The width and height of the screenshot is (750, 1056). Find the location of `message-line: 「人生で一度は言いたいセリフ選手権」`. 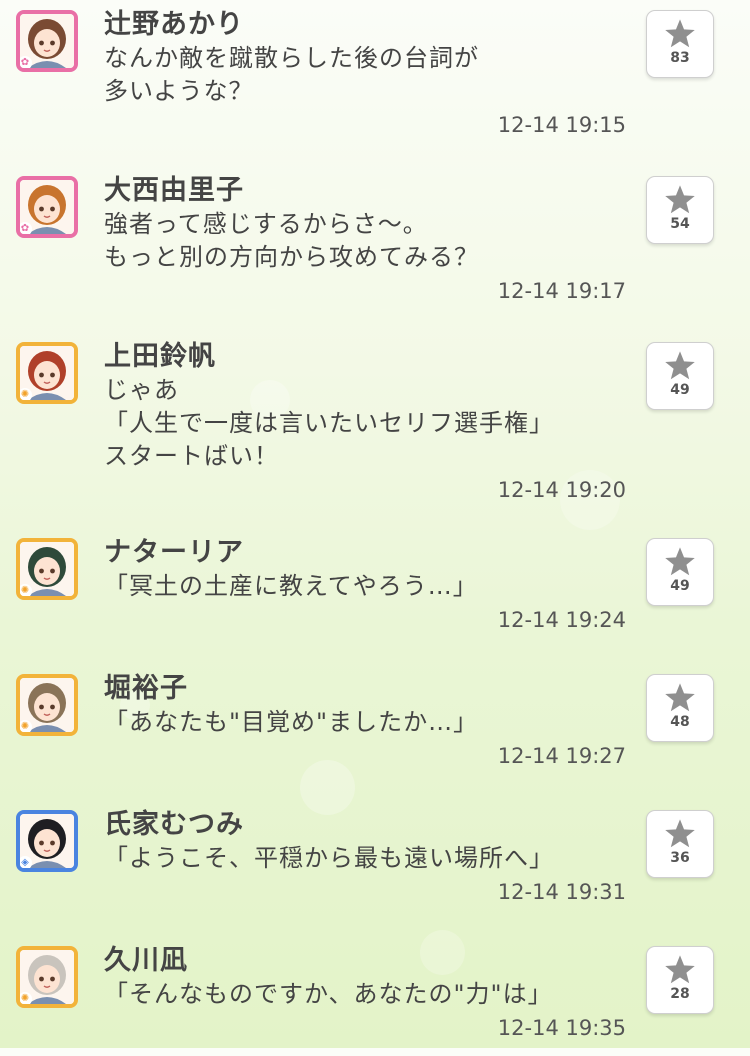

message-line: 「人生で一度は言いたいセリフ選手権」 is located at coordinates (329, 423).